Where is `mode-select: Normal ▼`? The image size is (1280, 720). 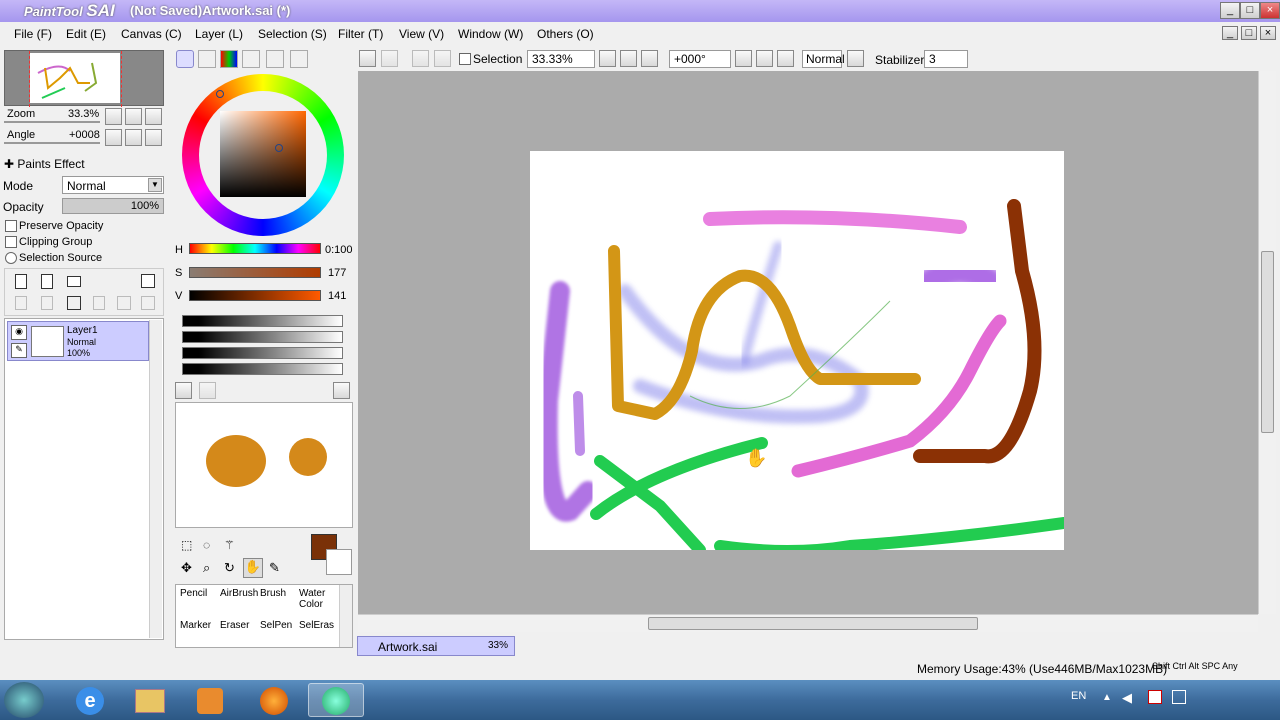
mode-select: Normal ▼ is located at coordinates (113, 185).